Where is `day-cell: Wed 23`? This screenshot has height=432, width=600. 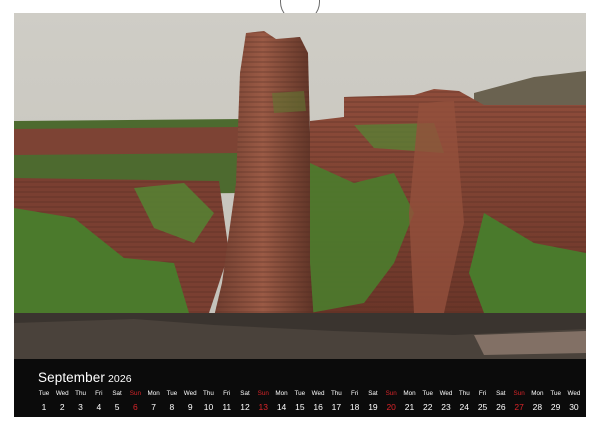
day-cell: Wed 23 is located at coordinates (446, 401).